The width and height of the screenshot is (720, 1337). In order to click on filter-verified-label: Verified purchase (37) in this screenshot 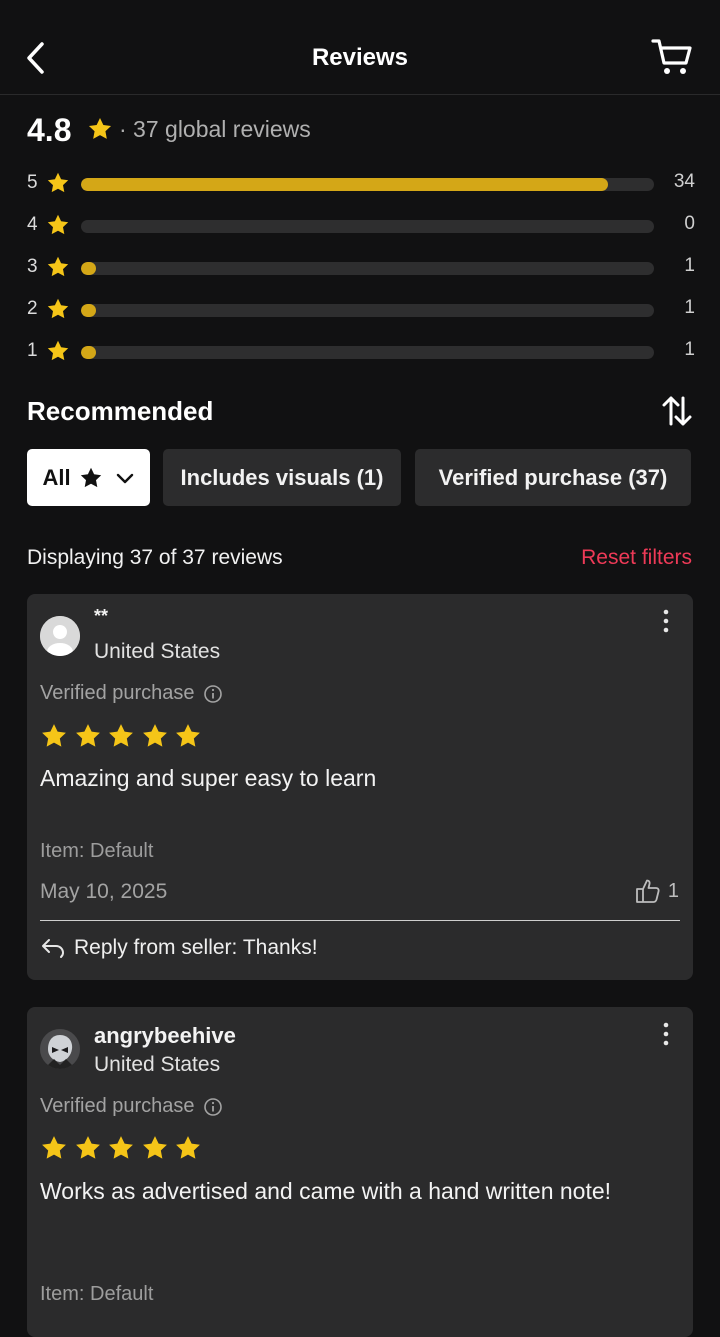, I will do `click(553, 477)`.